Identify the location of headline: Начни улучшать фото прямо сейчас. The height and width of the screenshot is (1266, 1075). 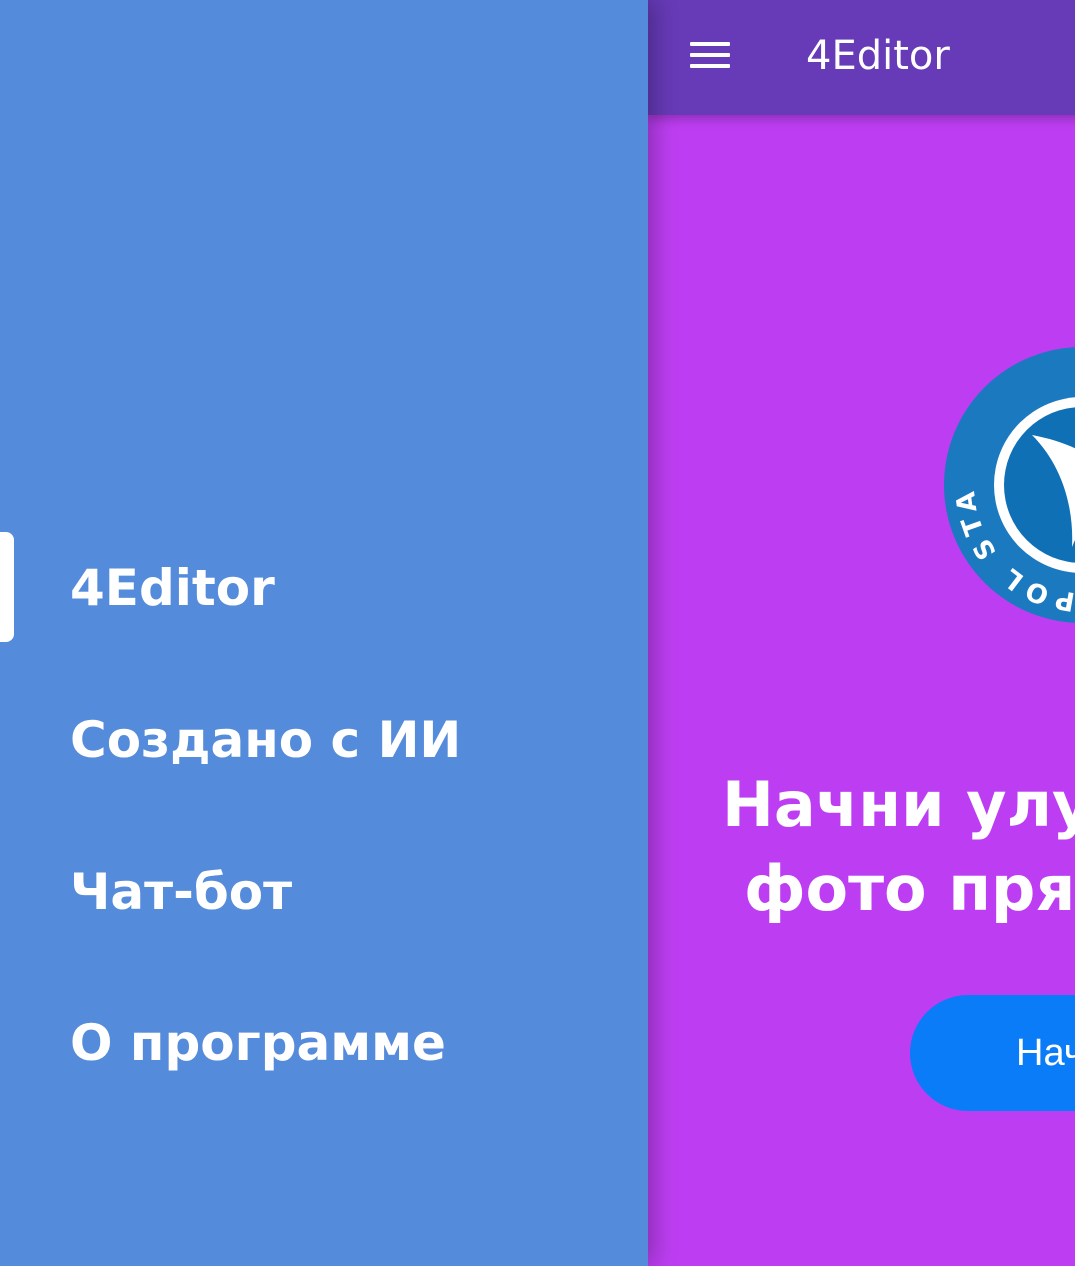
(898, 847).